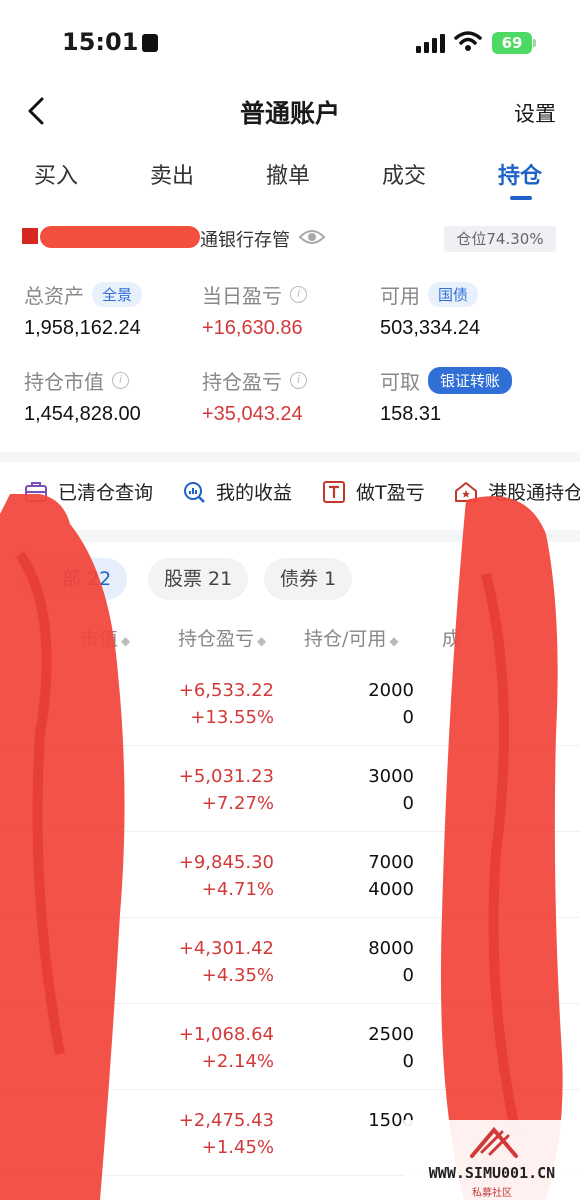 The height and width of the screenshot is (1200, 580). I want to click on metric-withdrawable: 可取 银证转账 158.31, so click(446, 396).